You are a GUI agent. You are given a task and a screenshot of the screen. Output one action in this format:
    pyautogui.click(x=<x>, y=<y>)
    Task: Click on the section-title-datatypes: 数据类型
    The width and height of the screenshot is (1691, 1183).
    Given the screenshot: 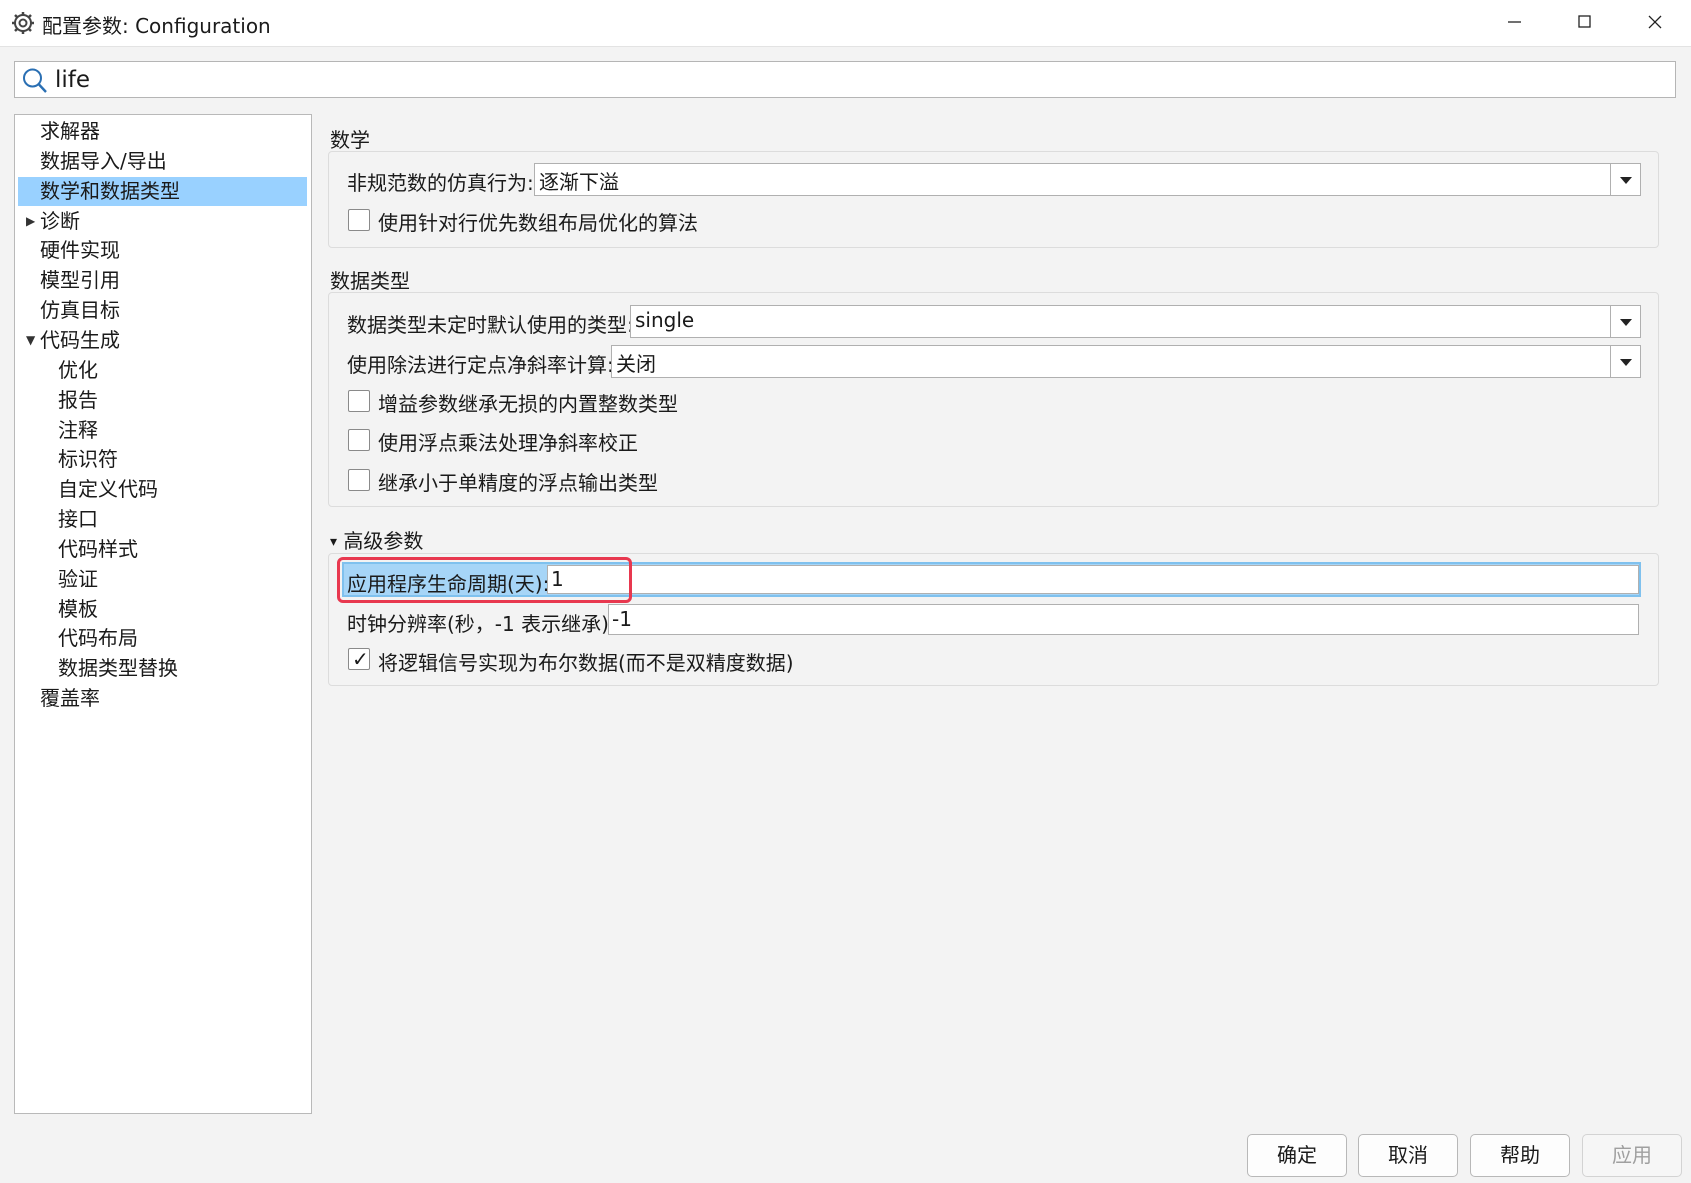 What is the action you would take?
    pyautogui.click(x=370, y=281)
    